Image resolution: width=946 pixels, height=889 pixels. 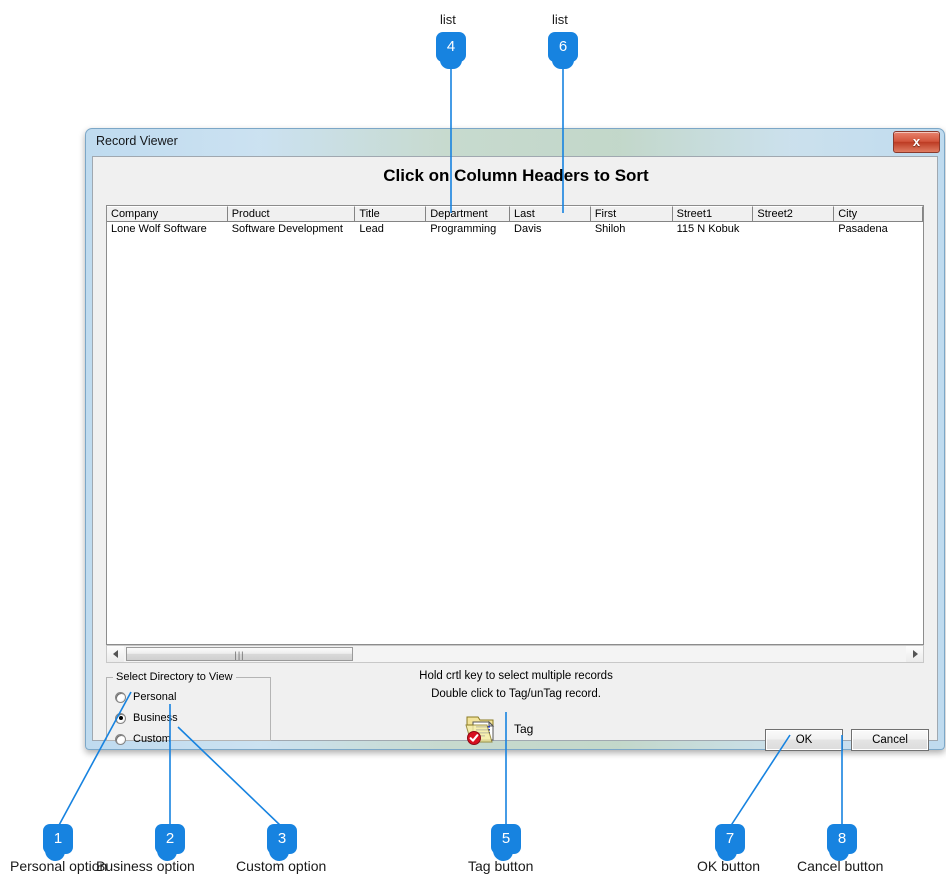 I want to click on column-header-last: Last, so click(x=550, y=214).